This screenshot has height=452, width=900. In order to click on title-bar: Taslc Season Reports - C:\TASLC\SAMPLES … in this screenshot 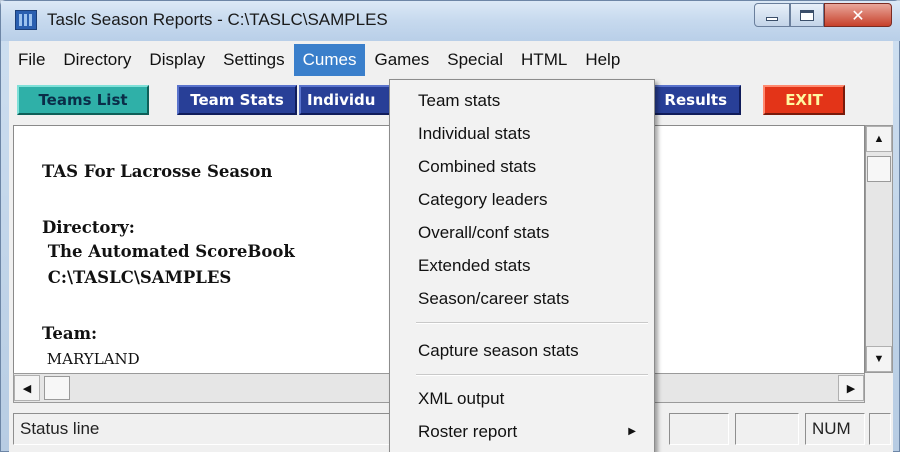, I will do `click(450, 21)`.